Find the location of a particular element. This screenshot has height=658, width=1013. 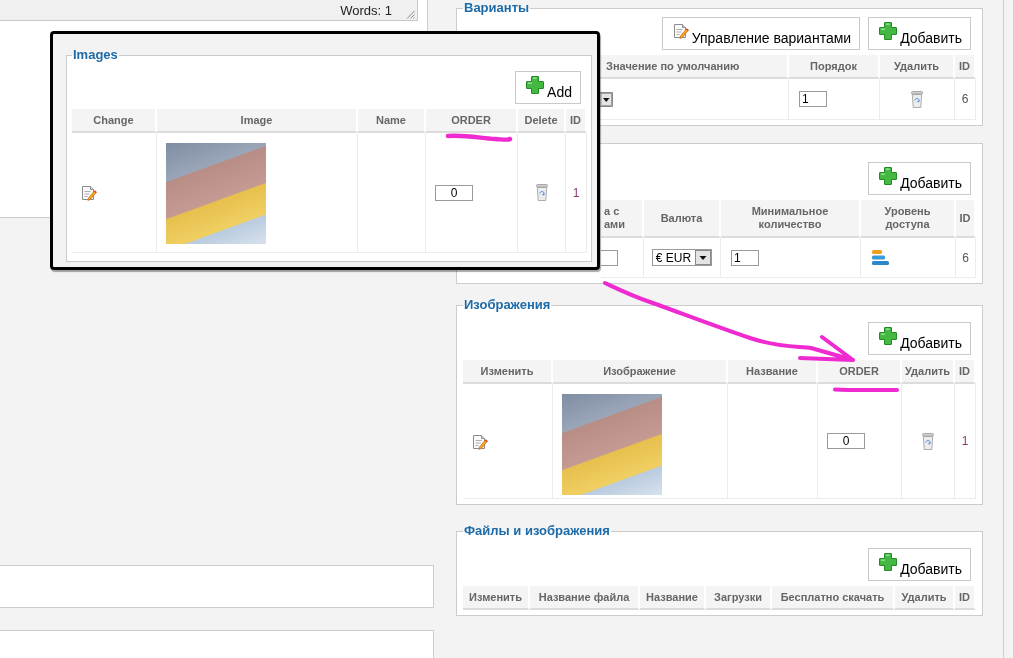

currency-select: € EUR is located at coordinates (682, 257).